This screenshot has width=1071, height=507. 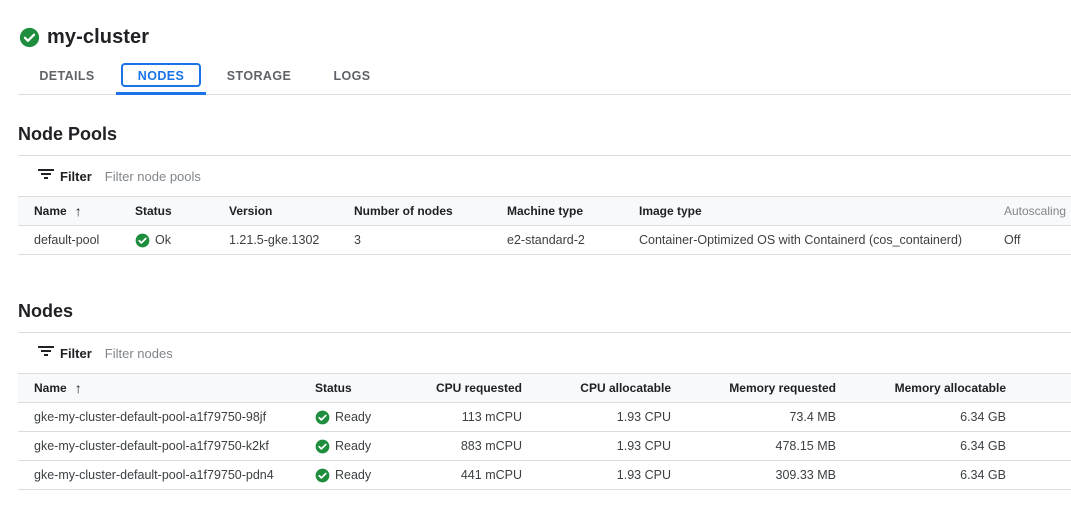 I want to click on tab-storage: STORAGE, so click(x=259, y=78).